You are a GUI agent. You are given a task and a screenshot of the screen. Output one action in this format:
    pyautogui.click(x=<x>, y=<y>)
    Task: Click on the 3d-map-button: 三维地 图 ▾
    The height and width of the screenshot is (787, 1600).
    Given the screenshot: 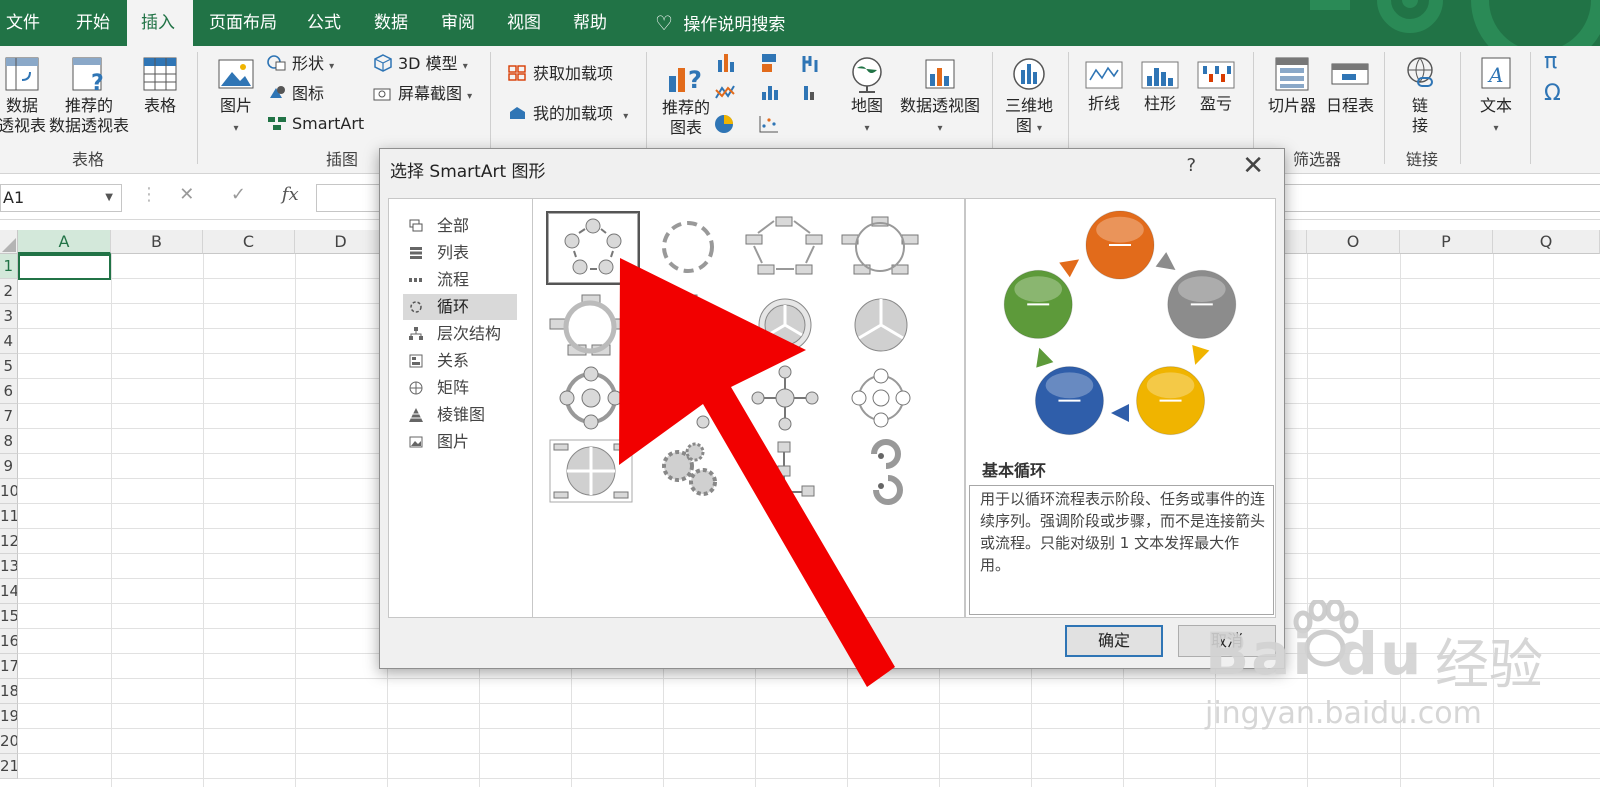 What is the action you would take?
    pyautogui.click(x=1029, y=96)
    